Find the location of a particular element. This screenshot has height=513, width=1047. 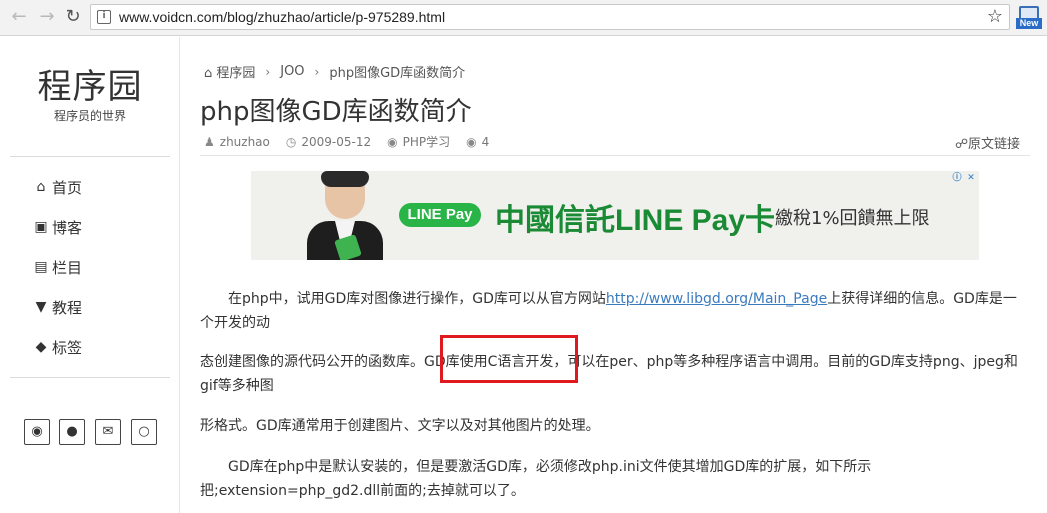

site-subtitle: 程序员的世界 is located at coordinates (89, 116).